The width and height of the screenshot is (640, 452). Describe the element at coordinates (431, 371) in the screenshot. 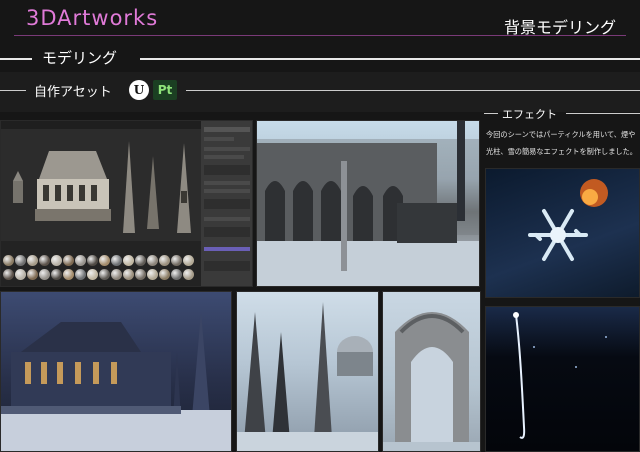

I see `arch-scene-image` at that location.